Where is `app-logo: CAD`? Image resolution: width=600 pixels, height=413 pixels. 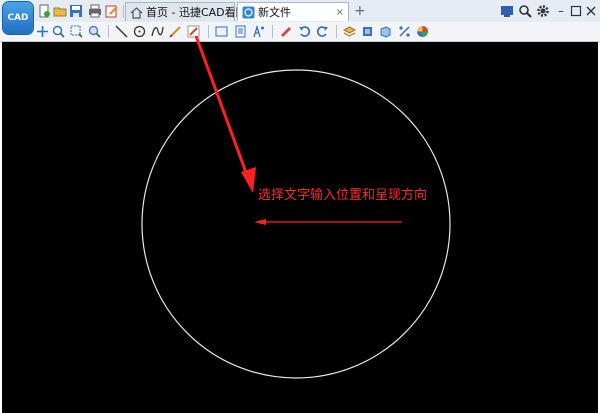 app-logo: CAD is located at coordinates (18, 18).